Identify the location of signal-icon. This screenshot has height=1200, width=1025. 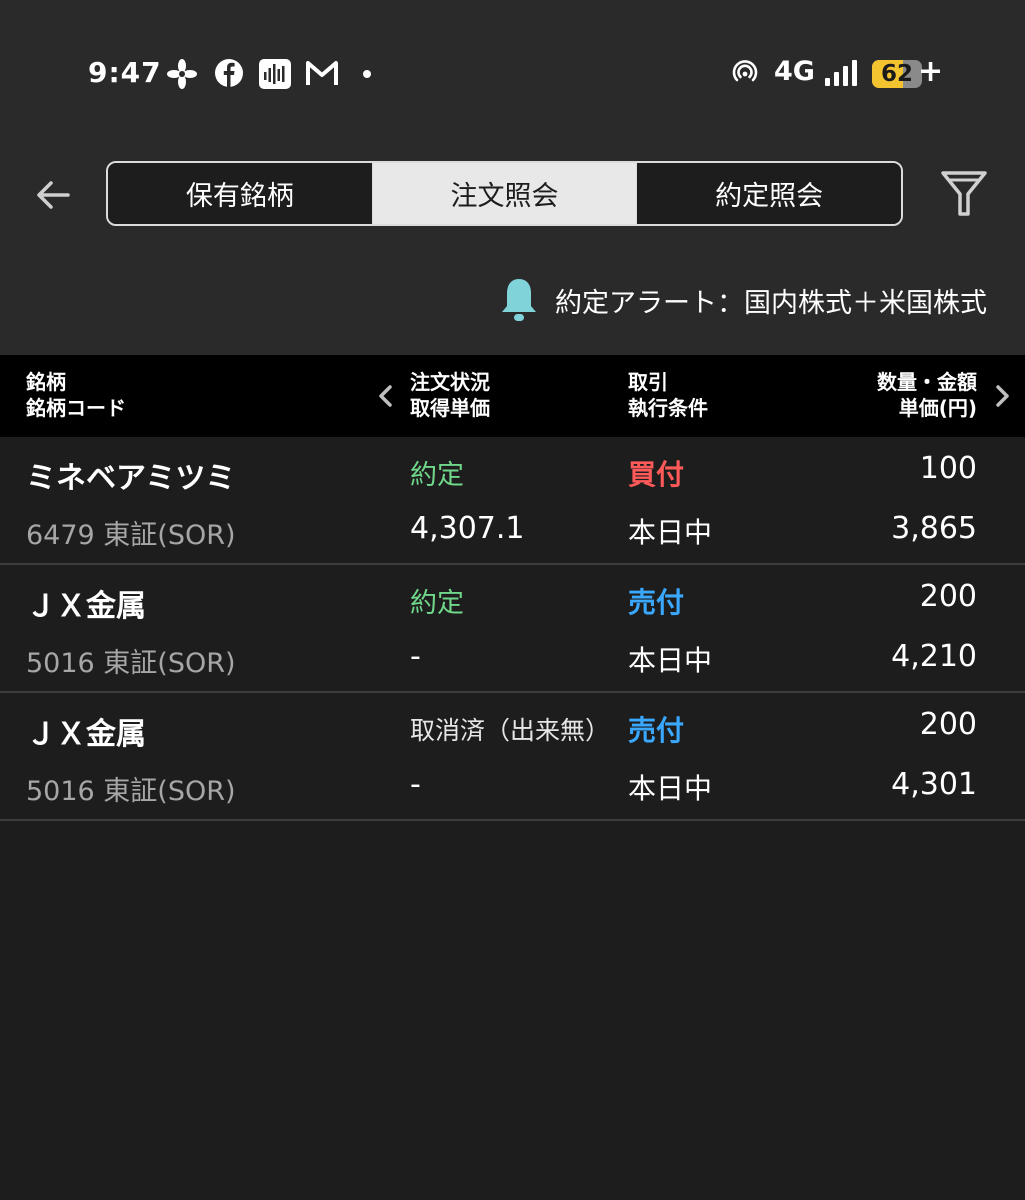
(841, 73).